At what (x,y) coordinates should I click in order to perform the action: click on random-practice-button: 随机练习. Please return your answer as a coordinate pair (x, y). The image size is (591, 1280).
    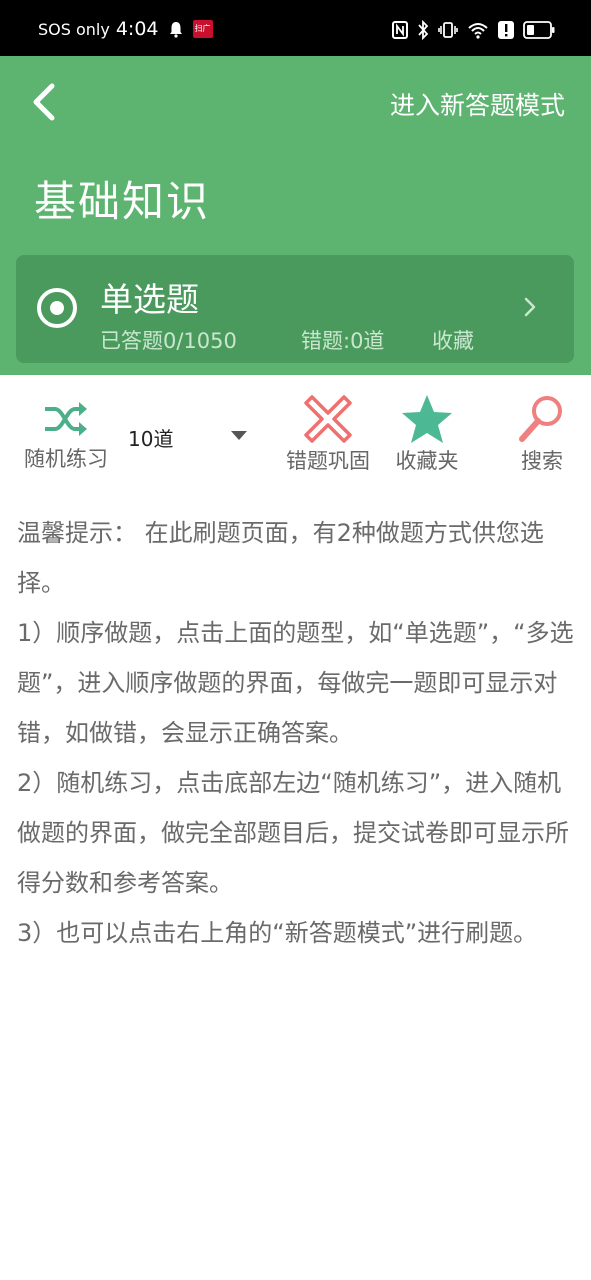
    Looking at the image, I should click on (66, 434).